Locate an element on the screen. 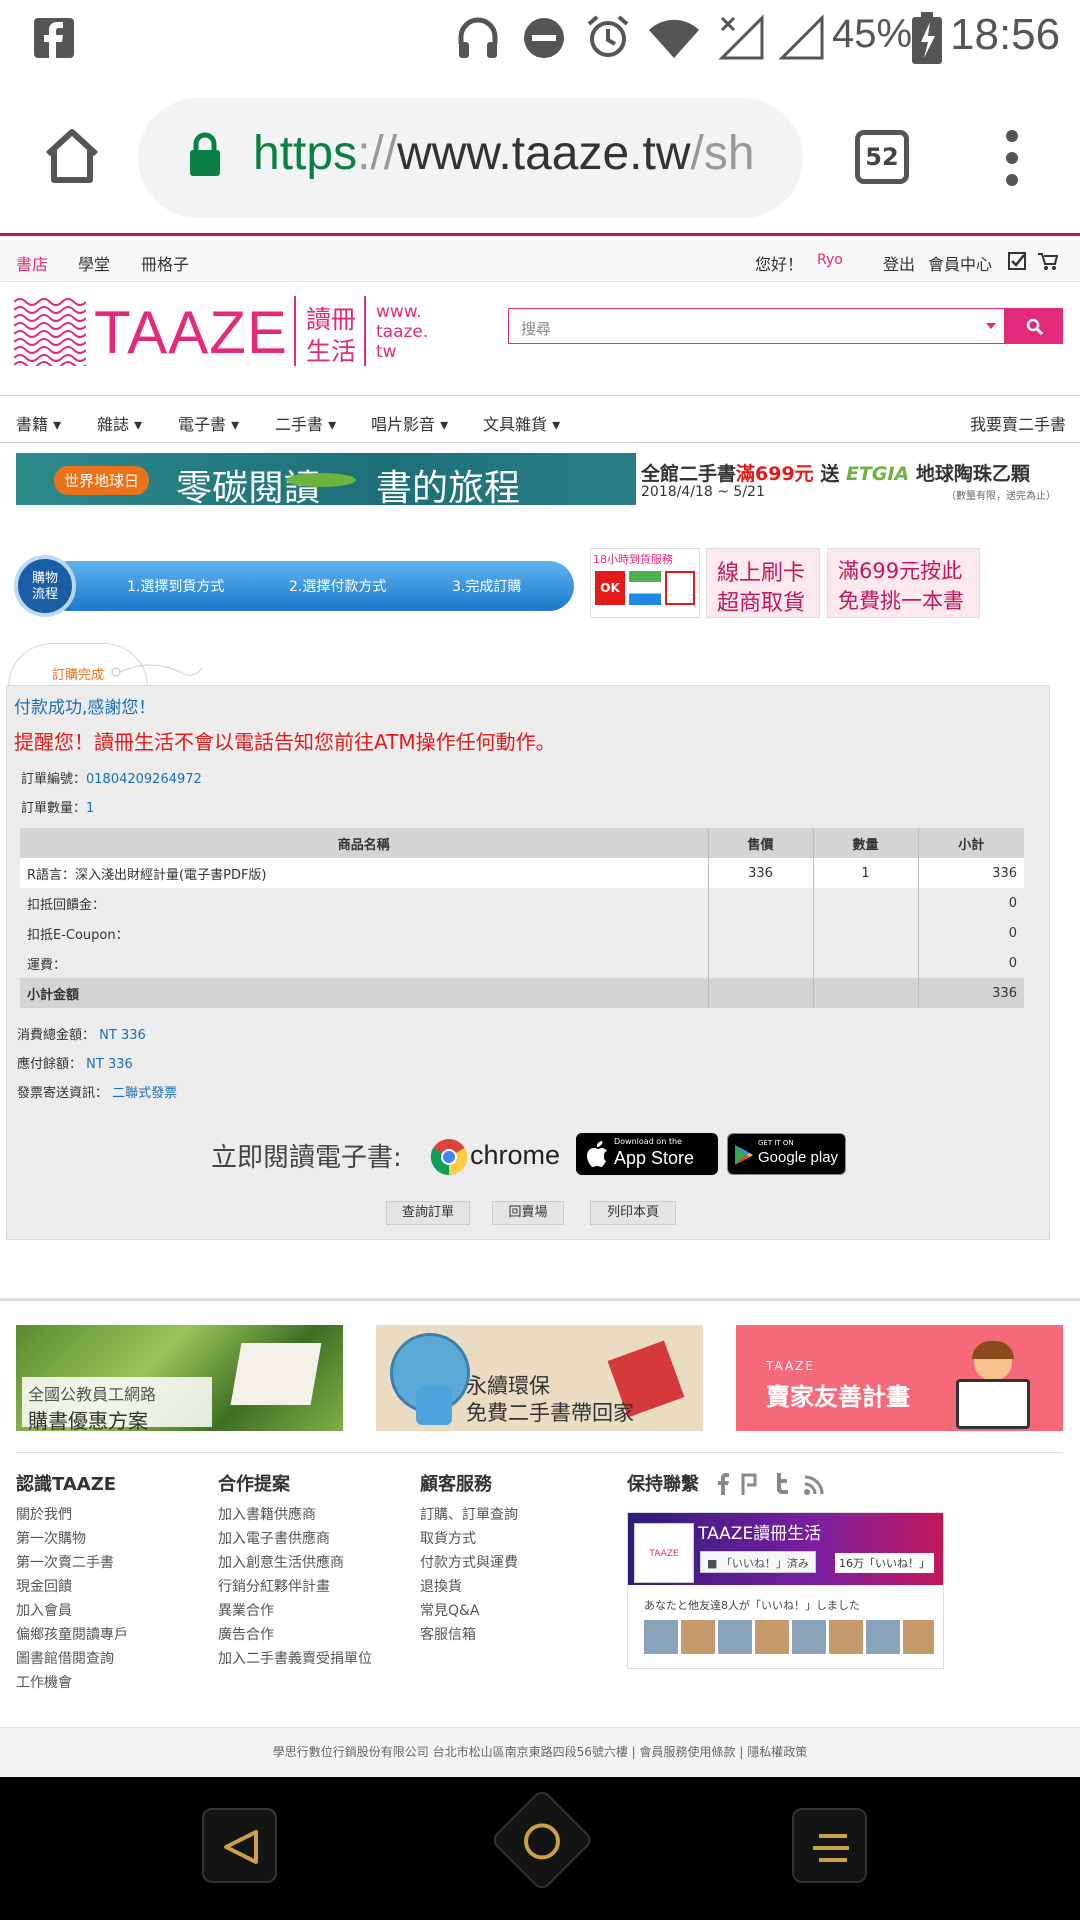 This screenshot has height=1920, width=1080. table-row: 扣抵E-Coupon： 0 is located at coordinates (522, 933).